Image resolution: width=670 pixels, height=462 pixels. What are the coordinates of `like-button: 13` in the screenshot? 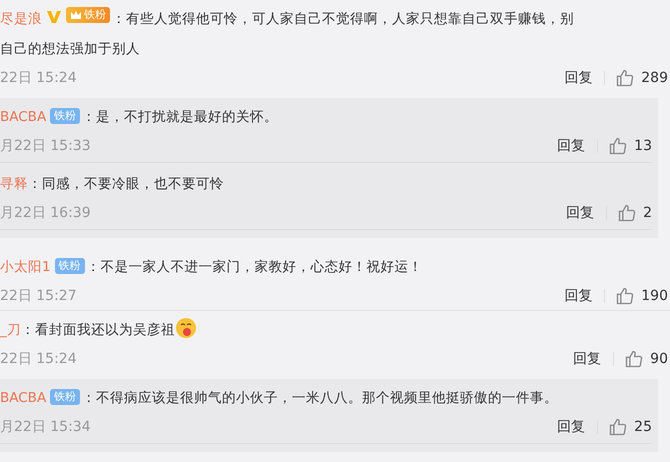 It's located at (625, 146).